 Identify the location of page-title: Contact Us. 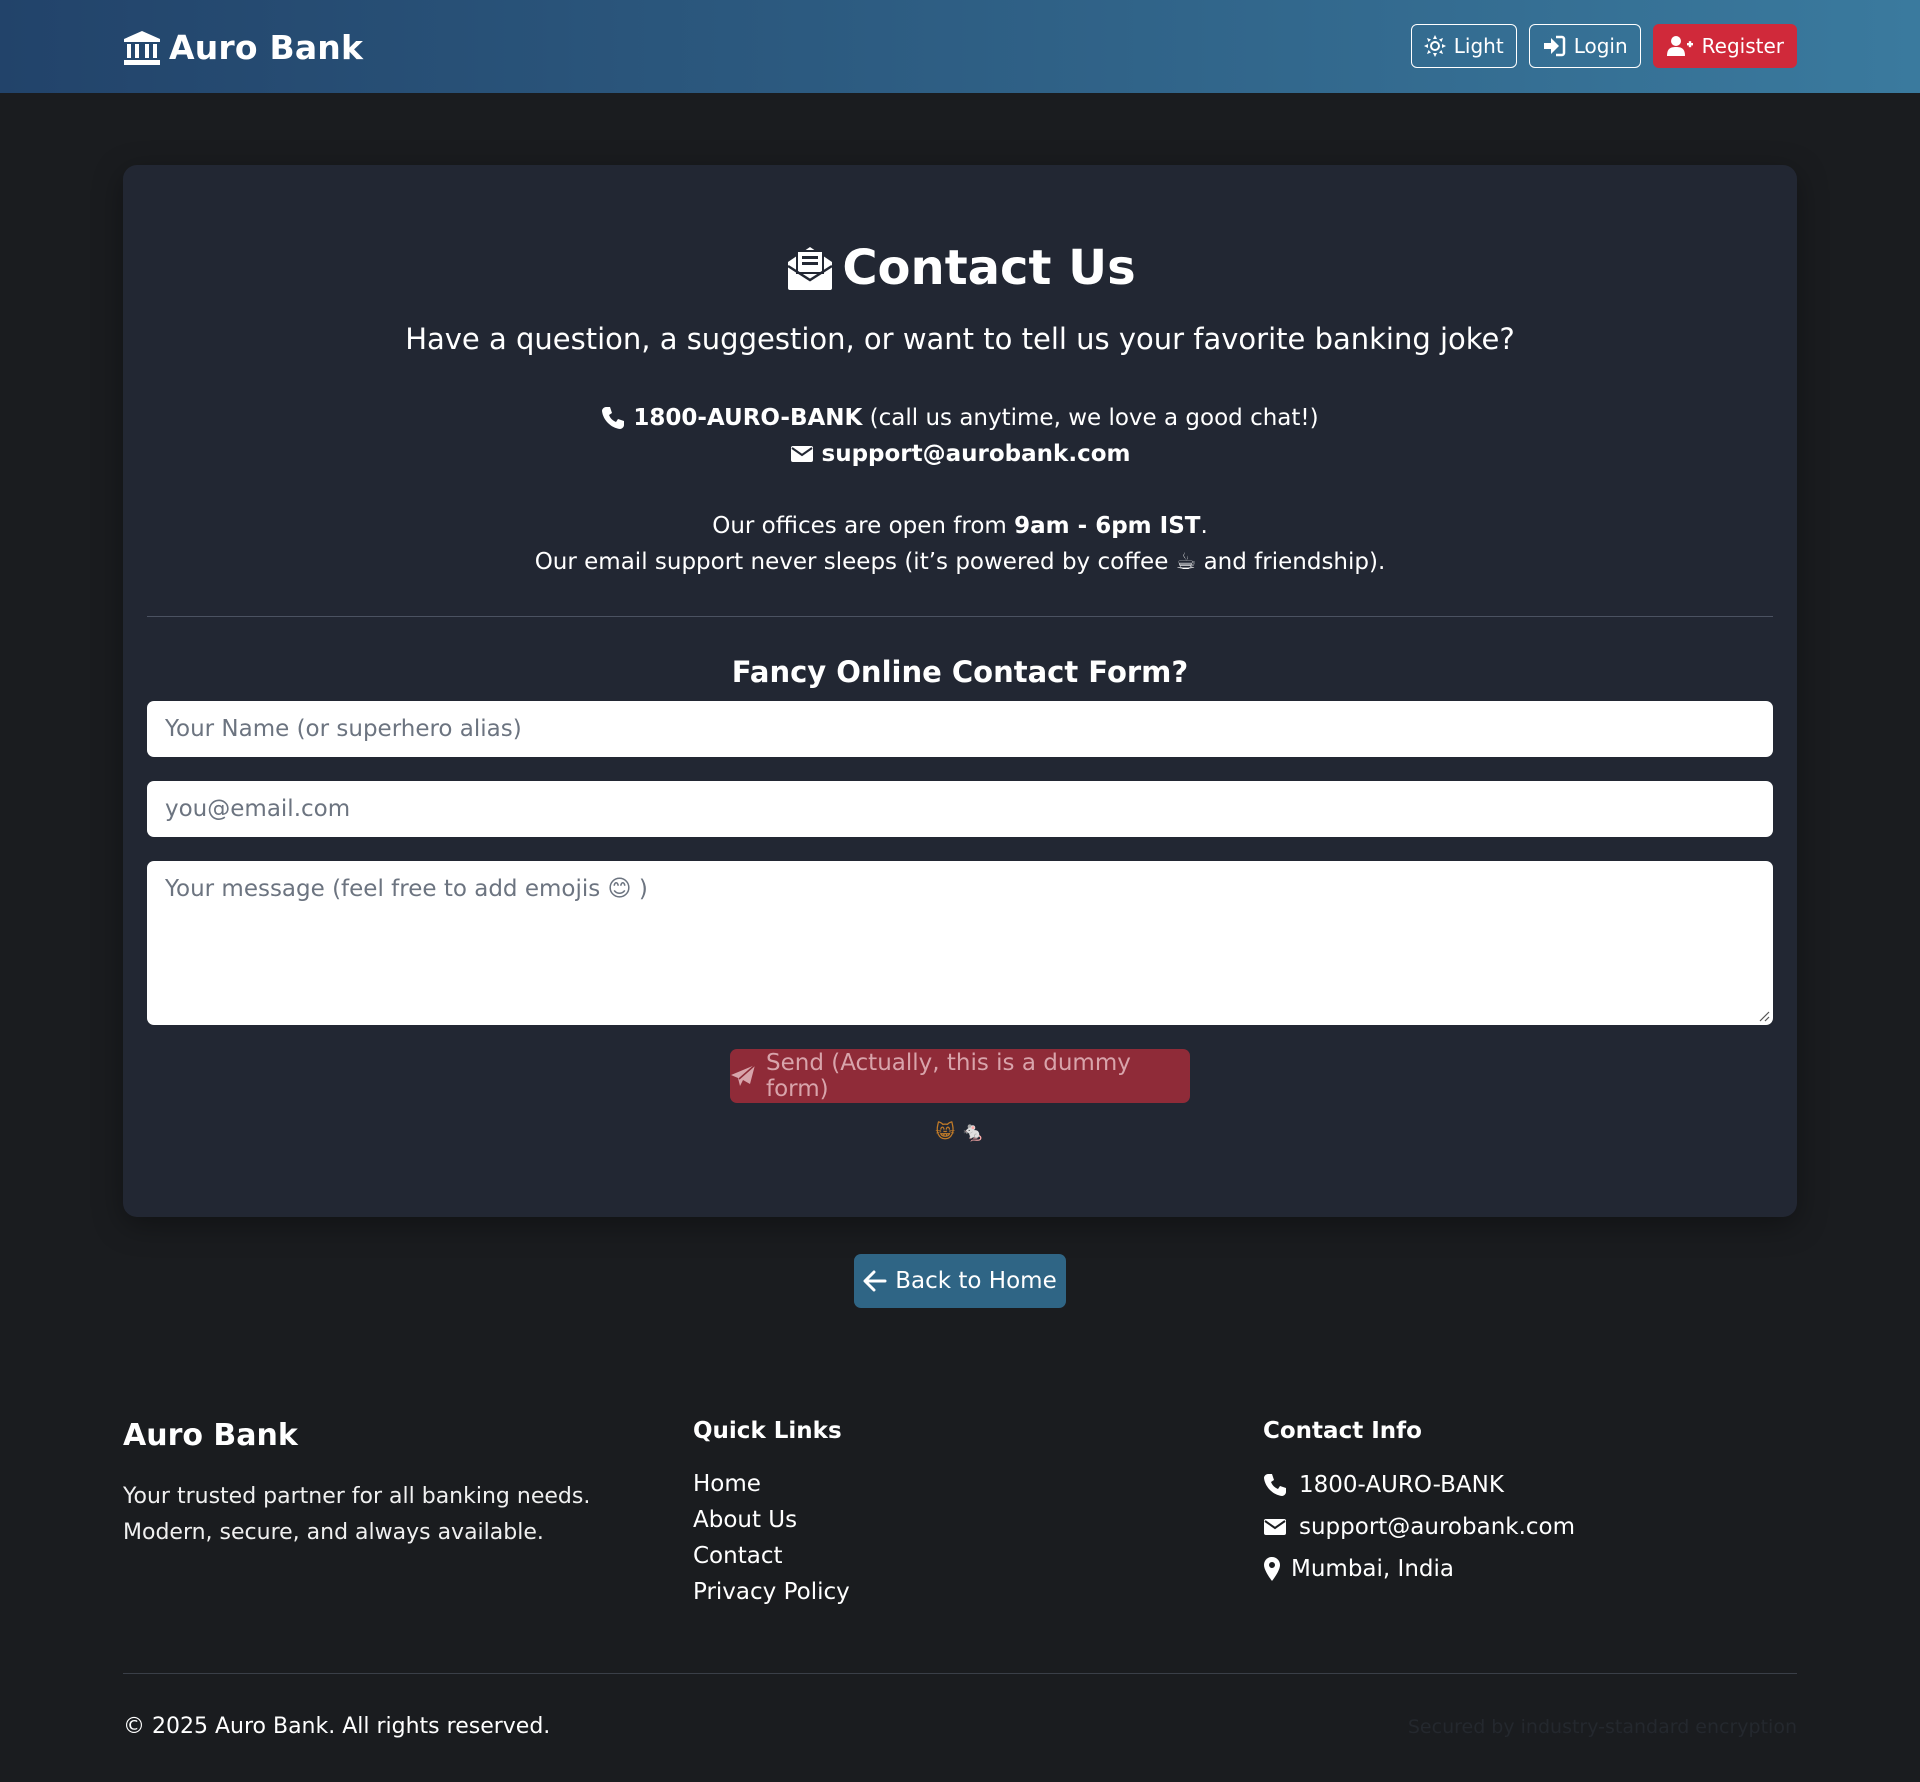
(989, 268).